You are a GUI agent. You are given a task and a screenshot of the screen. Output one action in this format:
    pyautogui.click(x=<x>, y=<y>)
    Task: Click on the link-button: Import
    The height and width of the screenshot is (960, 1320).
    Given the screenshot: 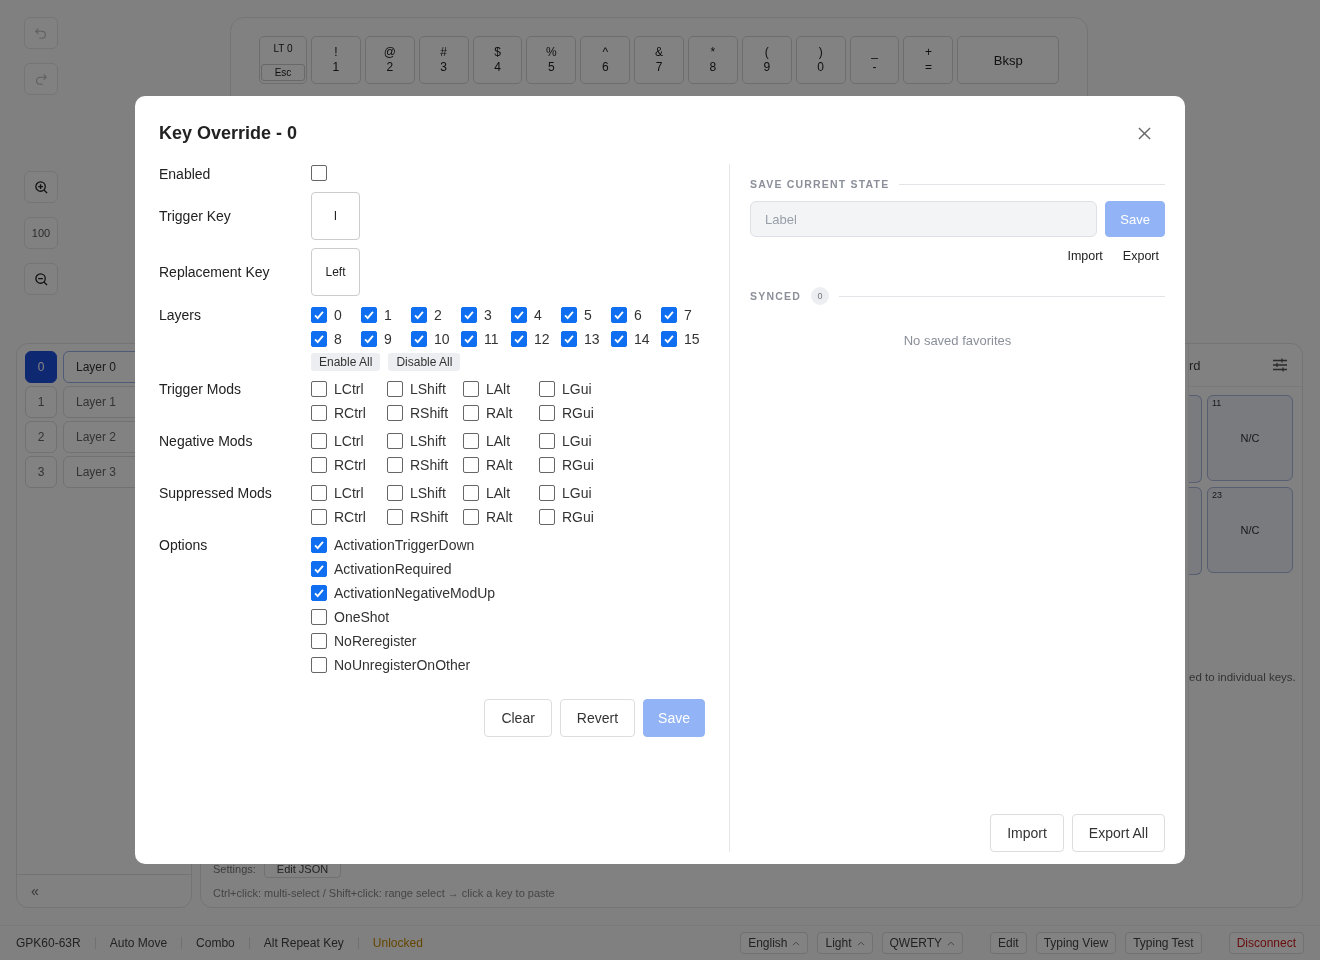 What is the action you would take?
    pyautogui.click(x=1085, y=256)
    